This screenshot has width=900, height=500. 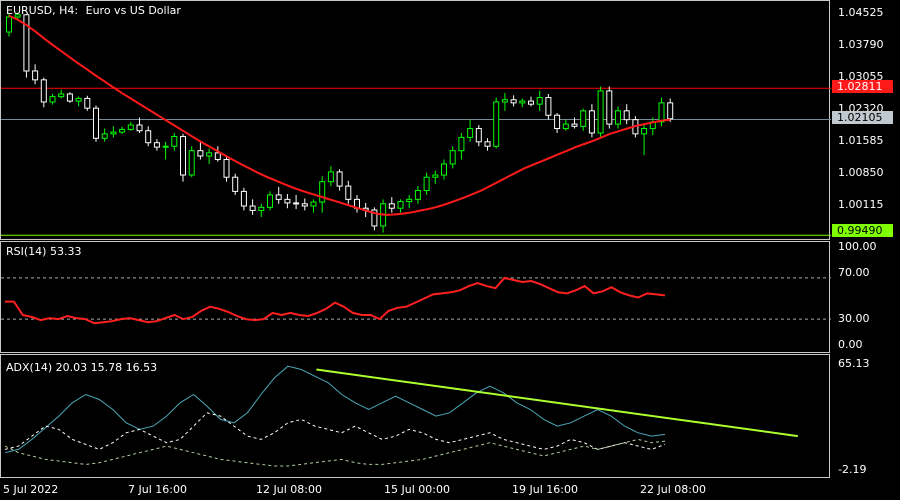 What do you see at coordinates (673, 489) in the screenshot?
I see `time-tick: 22 Jul 08:00` at bounding box center [673, 489].